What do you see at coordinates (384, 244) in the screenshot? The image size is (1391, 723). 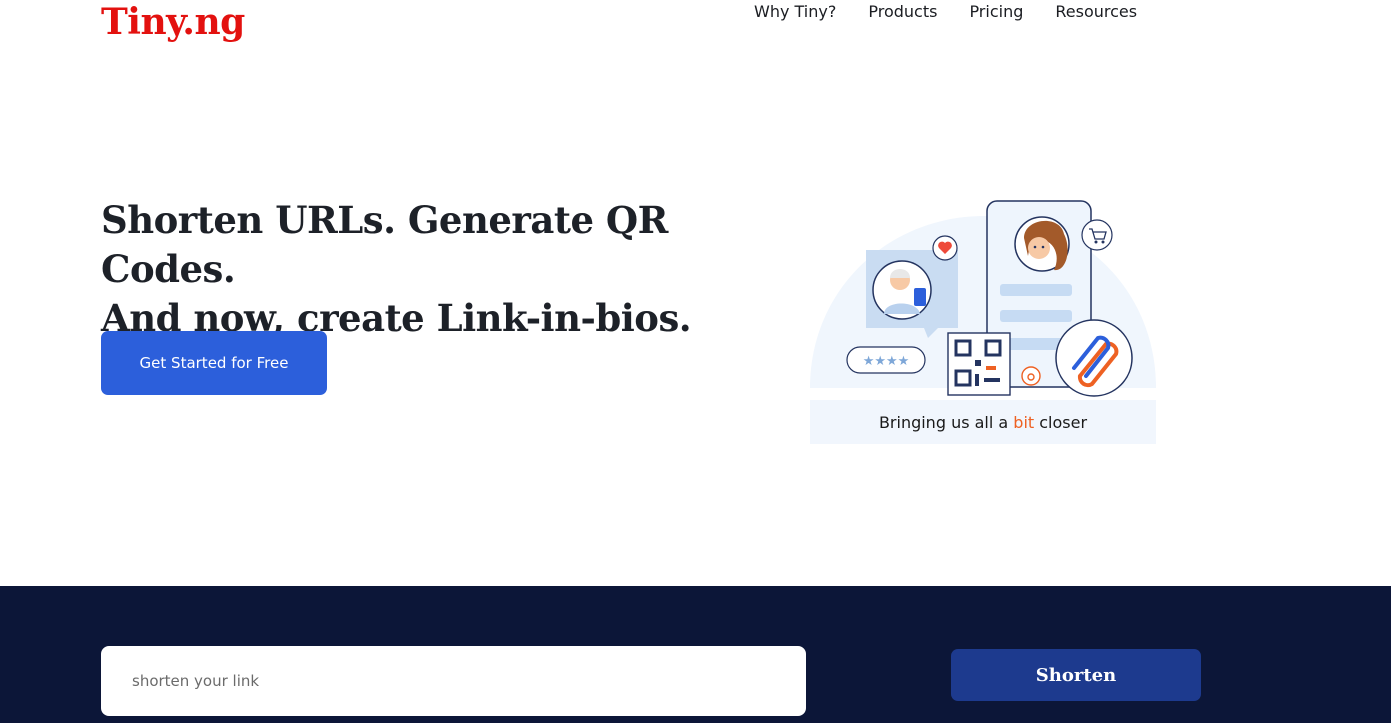 I see `hero-title-line-1: Shorten URLs. Generate QR Codes.` at bounding box center [384, 244].